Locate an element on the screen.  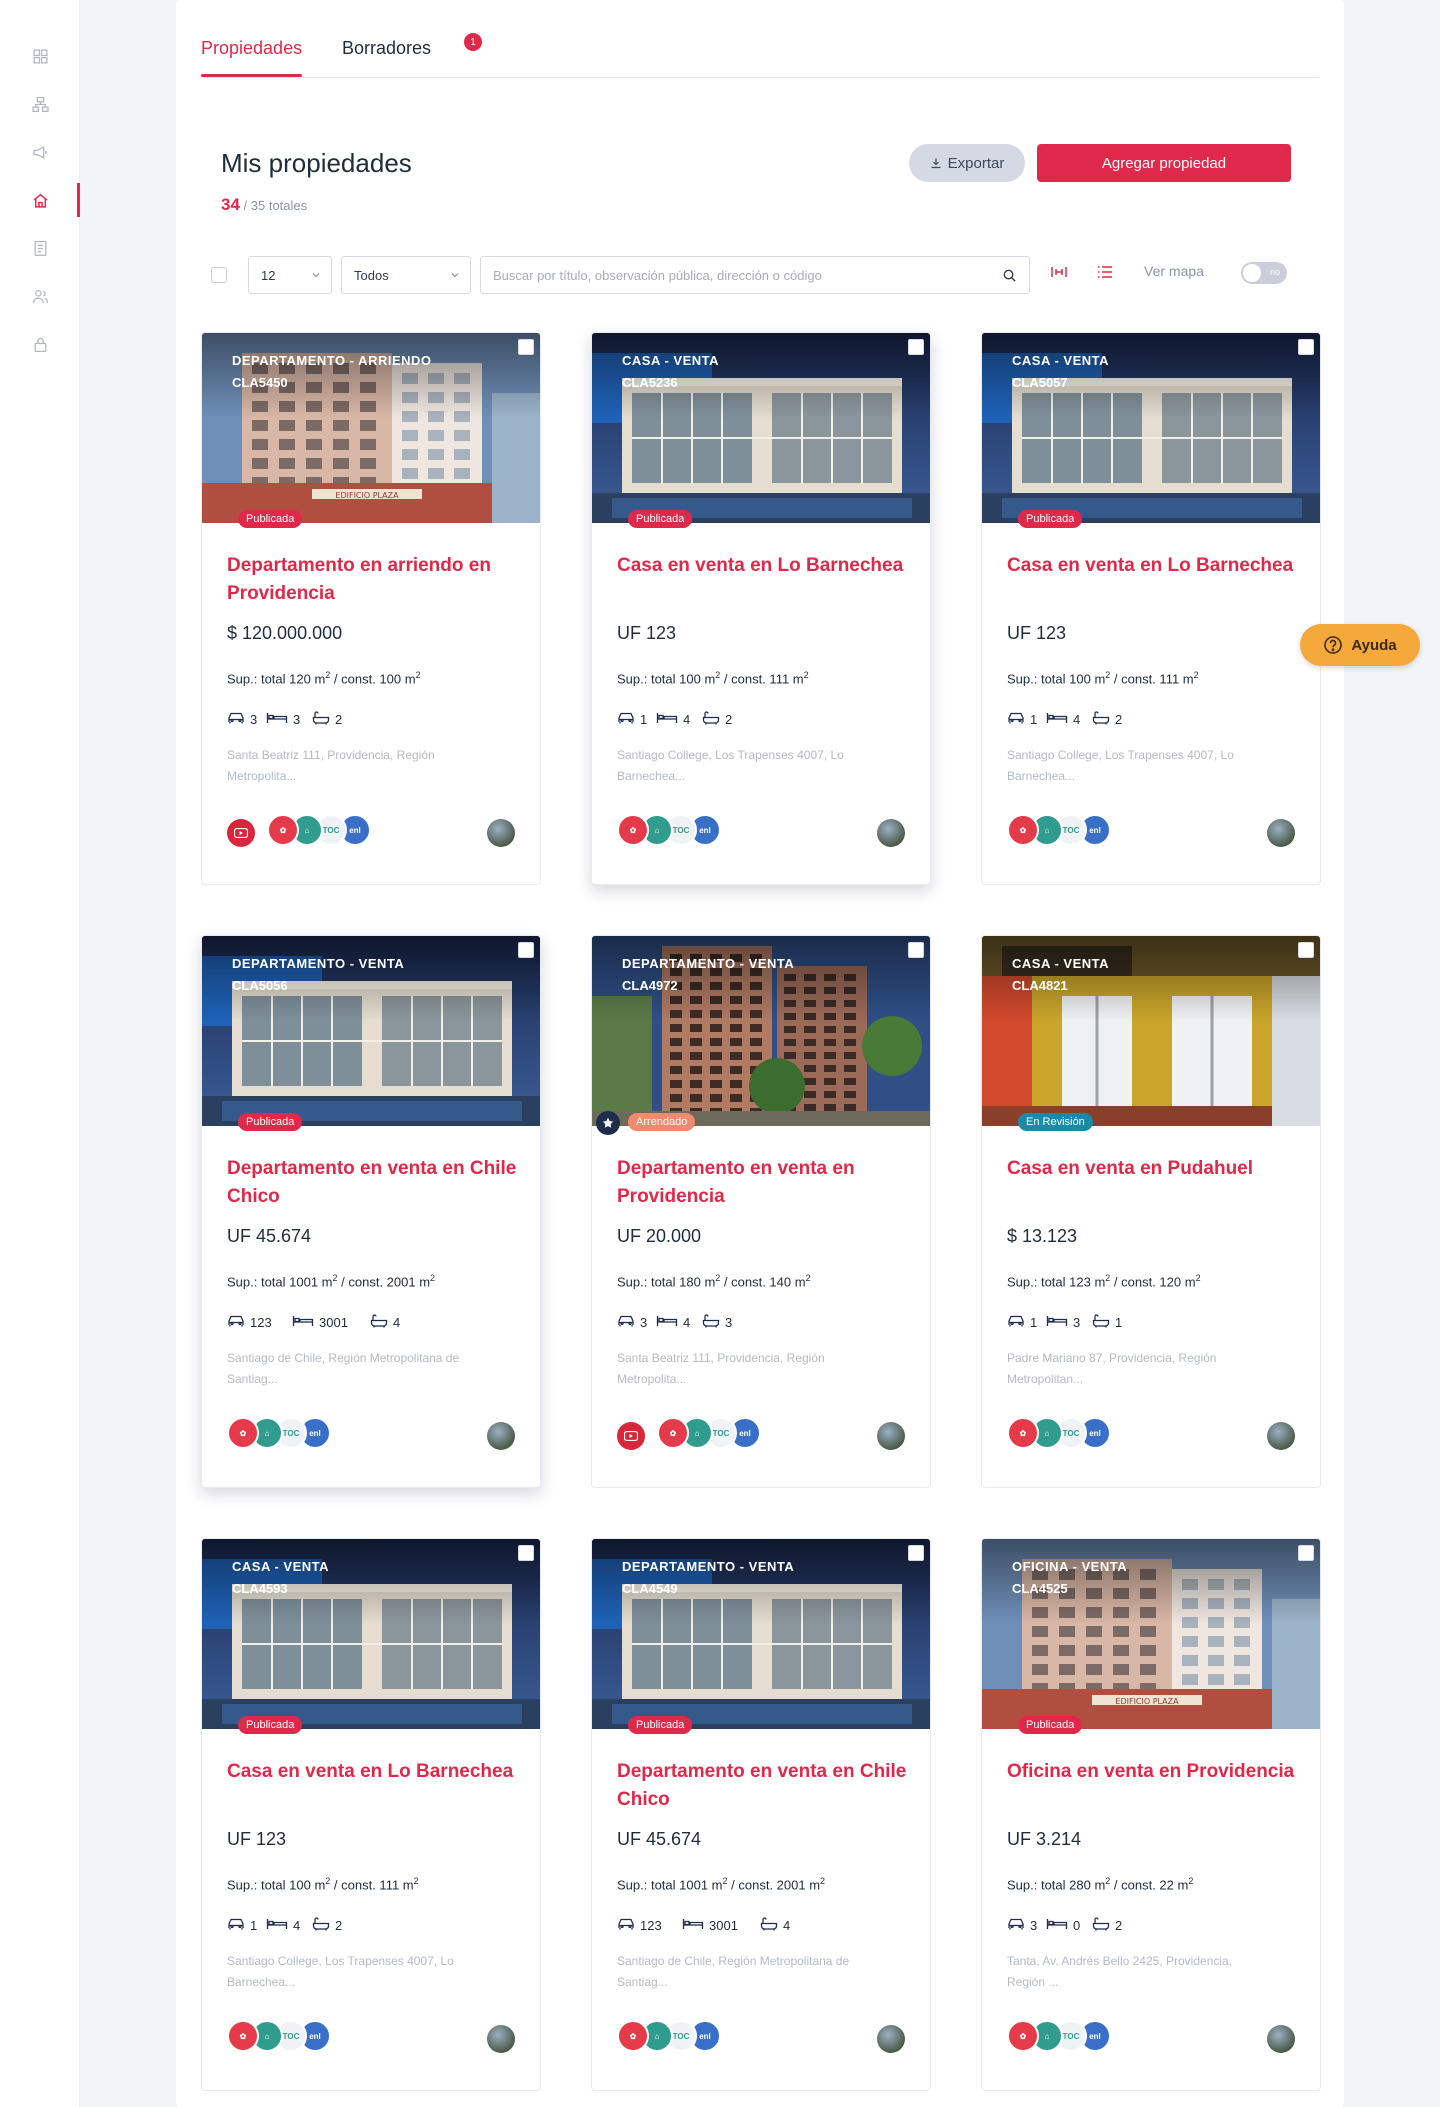
property-surface: Sup.: total 100 m2 / const. 111 m2 is located at coordinates (713, 678).